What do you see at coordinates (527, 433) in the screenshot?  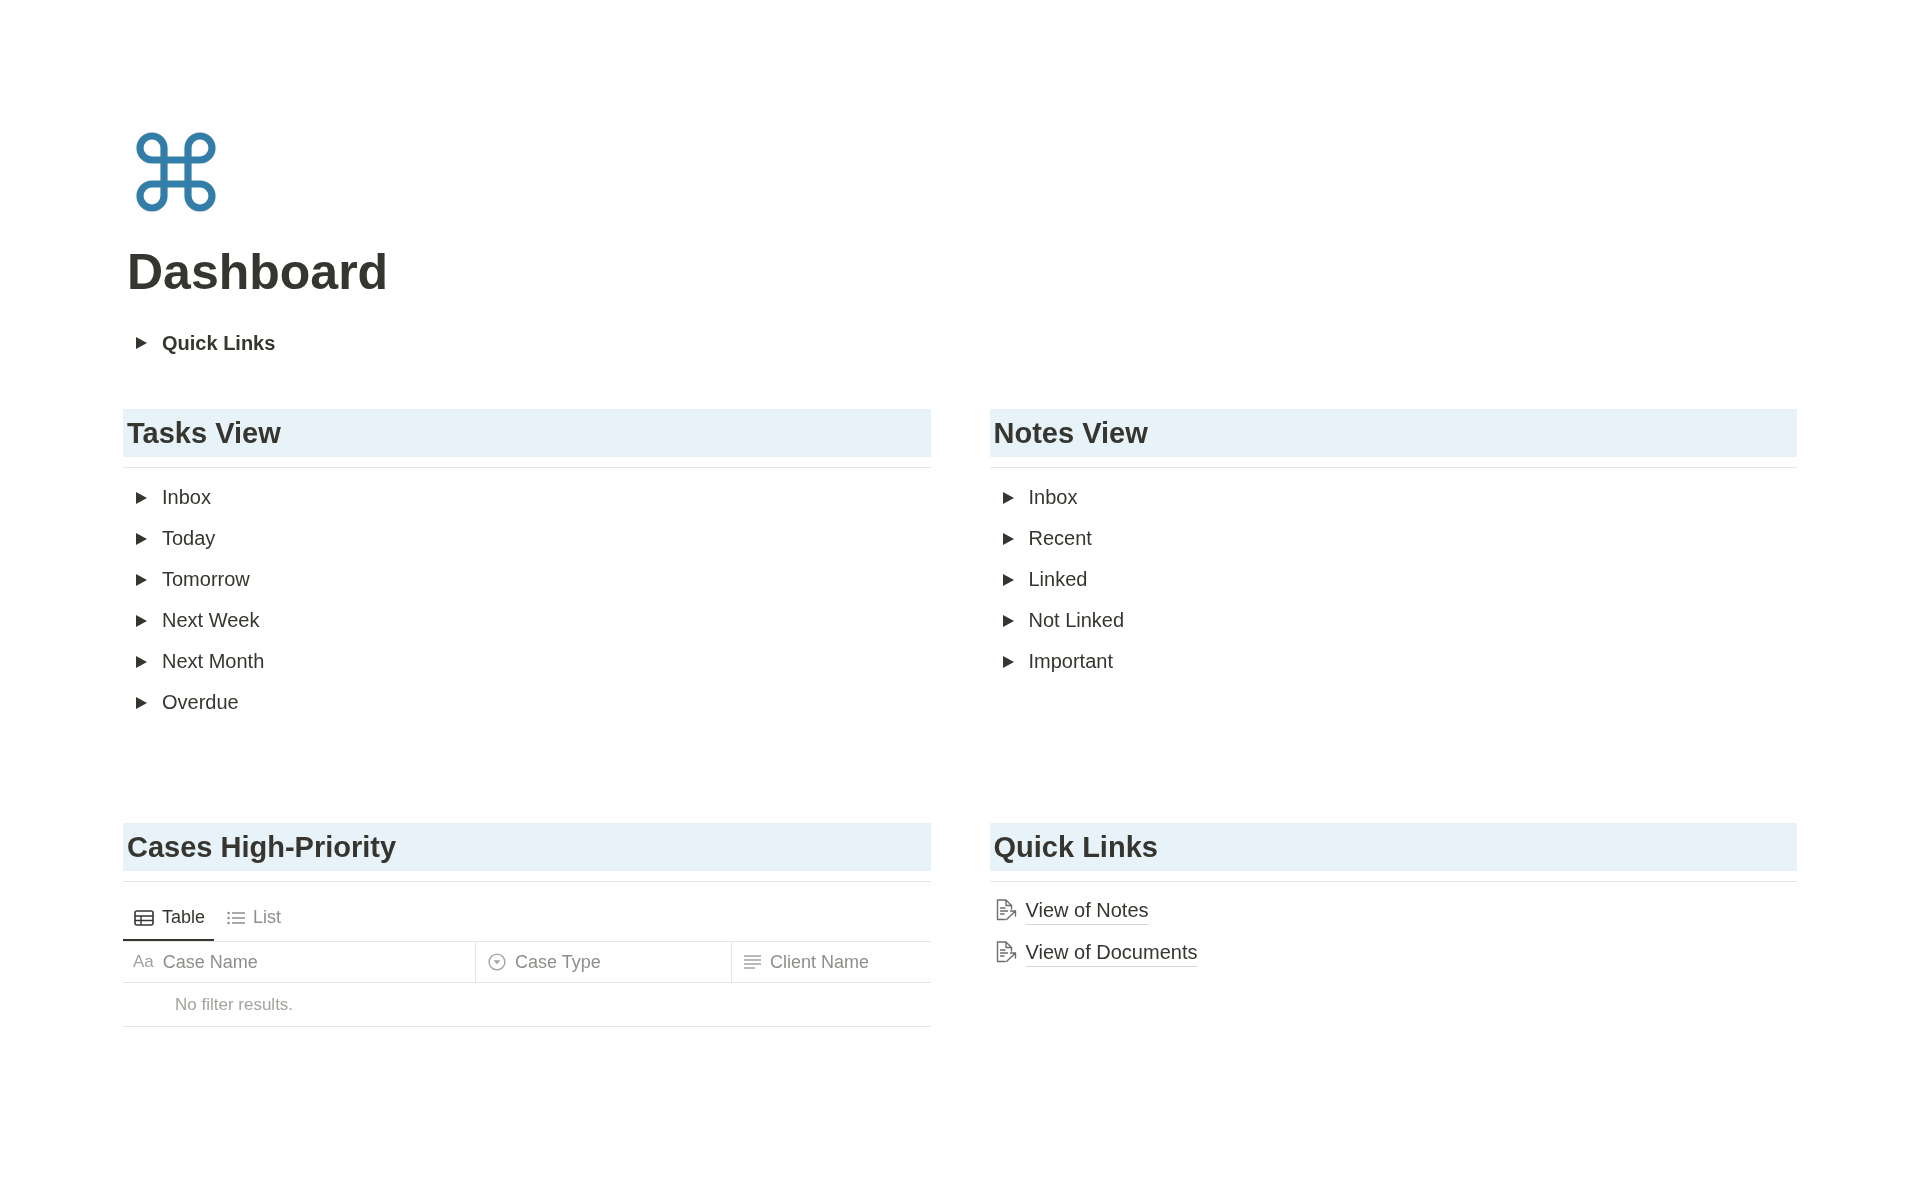 I see `section-heading: Tasks View` at bounding box center [527, 433].